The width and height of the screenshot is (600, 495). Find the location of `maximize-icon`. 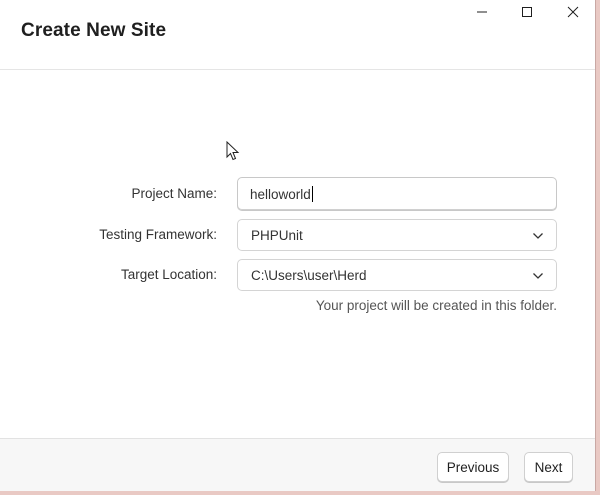

maximize-icon is located at coordinates (527, 12).